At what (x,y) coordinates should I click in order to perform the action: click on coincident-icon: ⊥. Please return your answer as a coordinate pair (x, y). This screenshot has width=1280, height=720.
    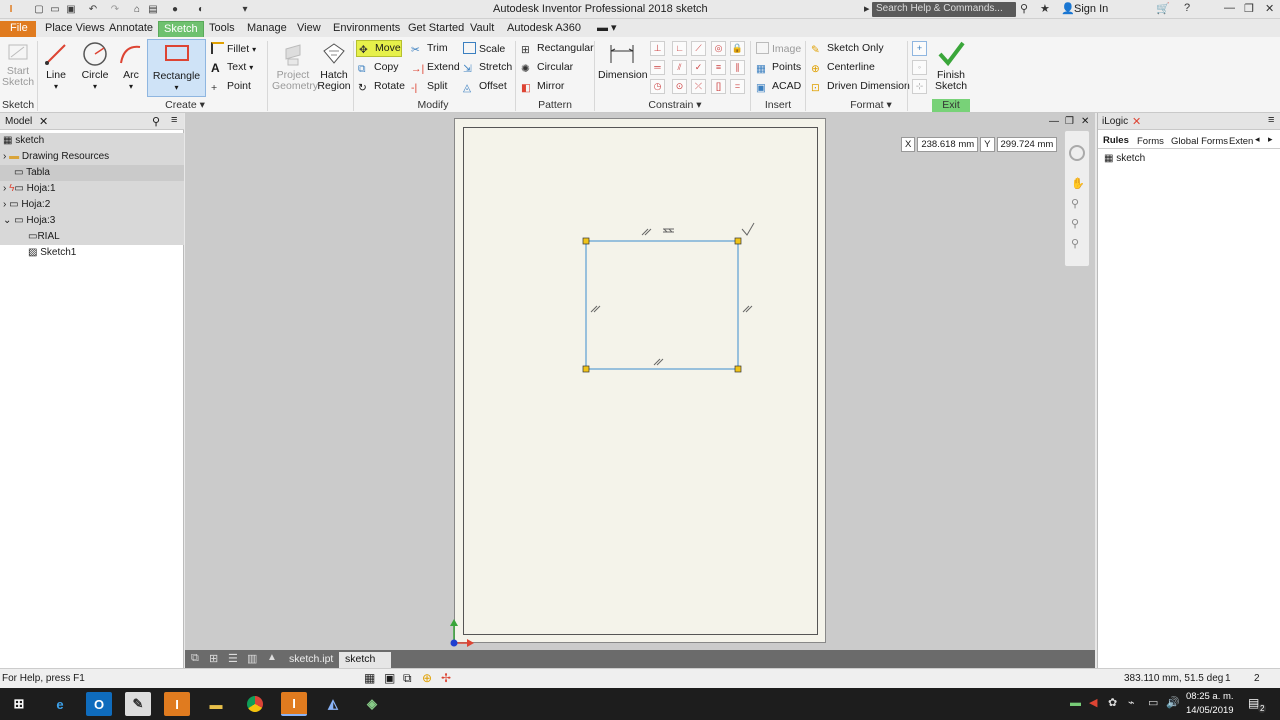
    Looking at the image, I should click on (657, 48).